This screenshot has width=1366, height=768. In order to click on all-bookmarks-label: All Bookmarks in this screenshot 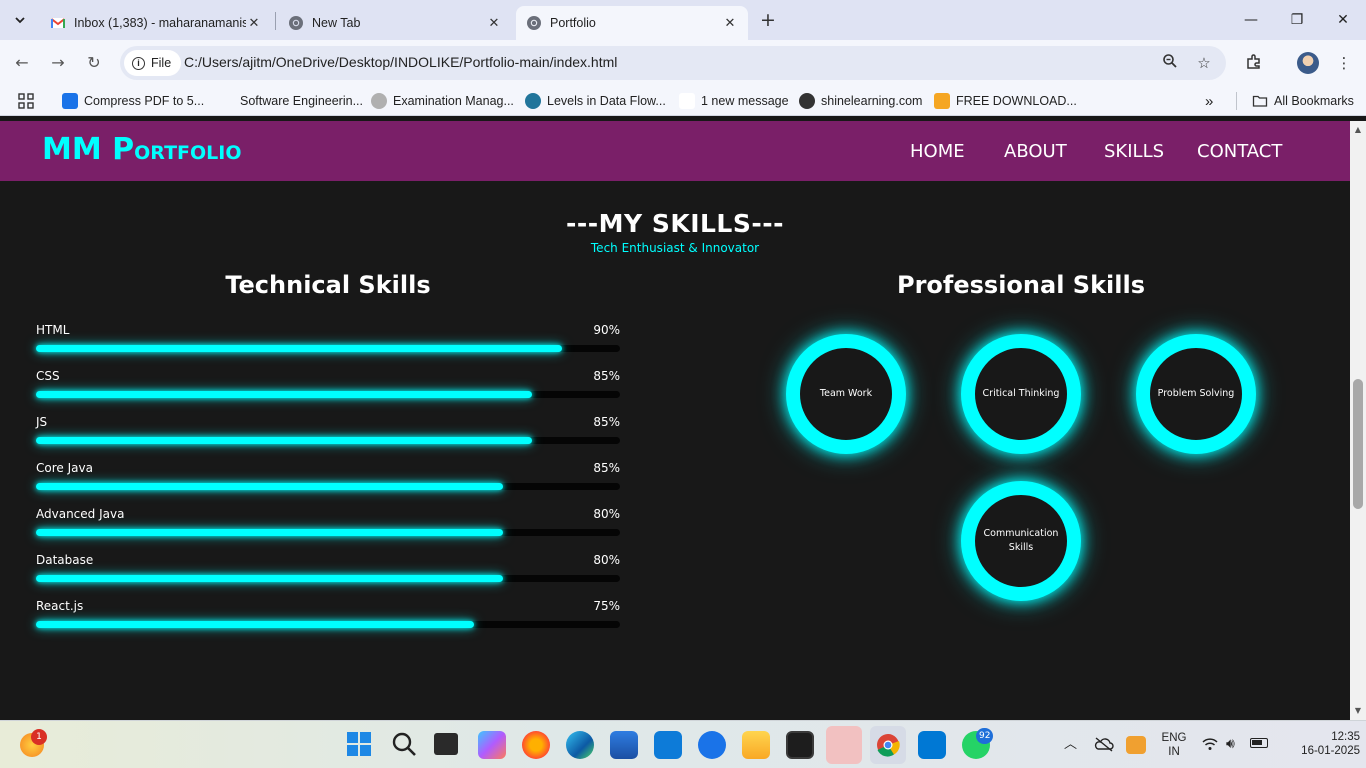, I will do `click(1314, 101)`.